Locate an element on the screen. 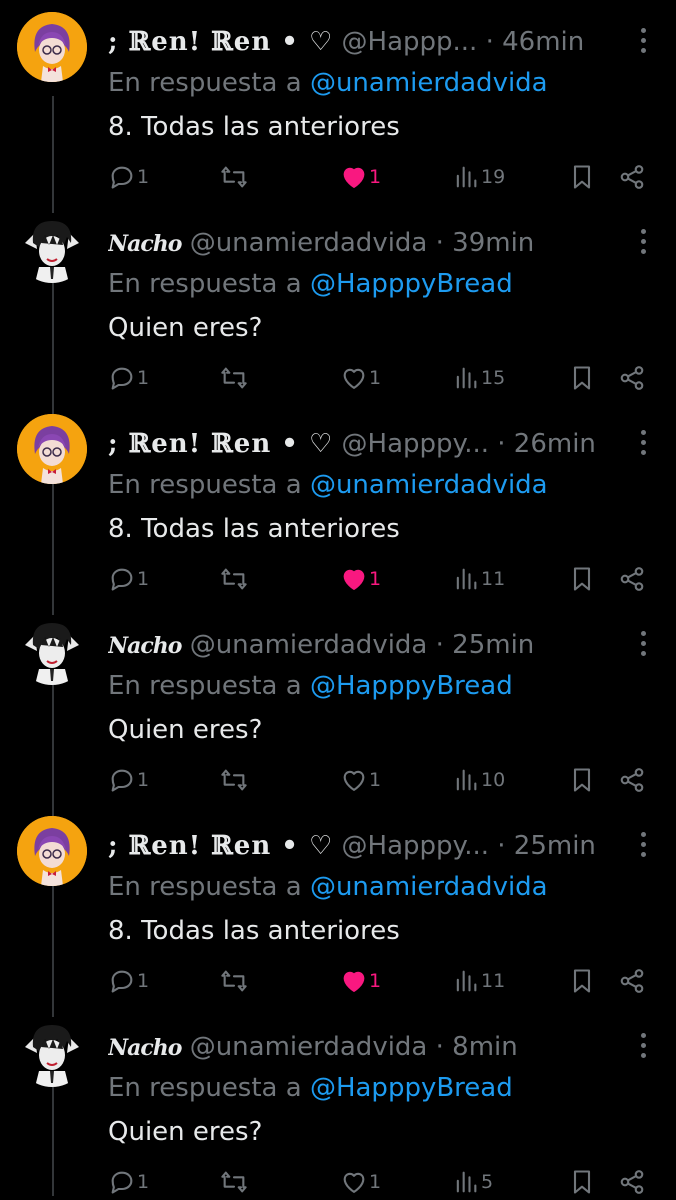 This screenshot has height=1200, width=676. share-icon is located at coordinates (632, 177).